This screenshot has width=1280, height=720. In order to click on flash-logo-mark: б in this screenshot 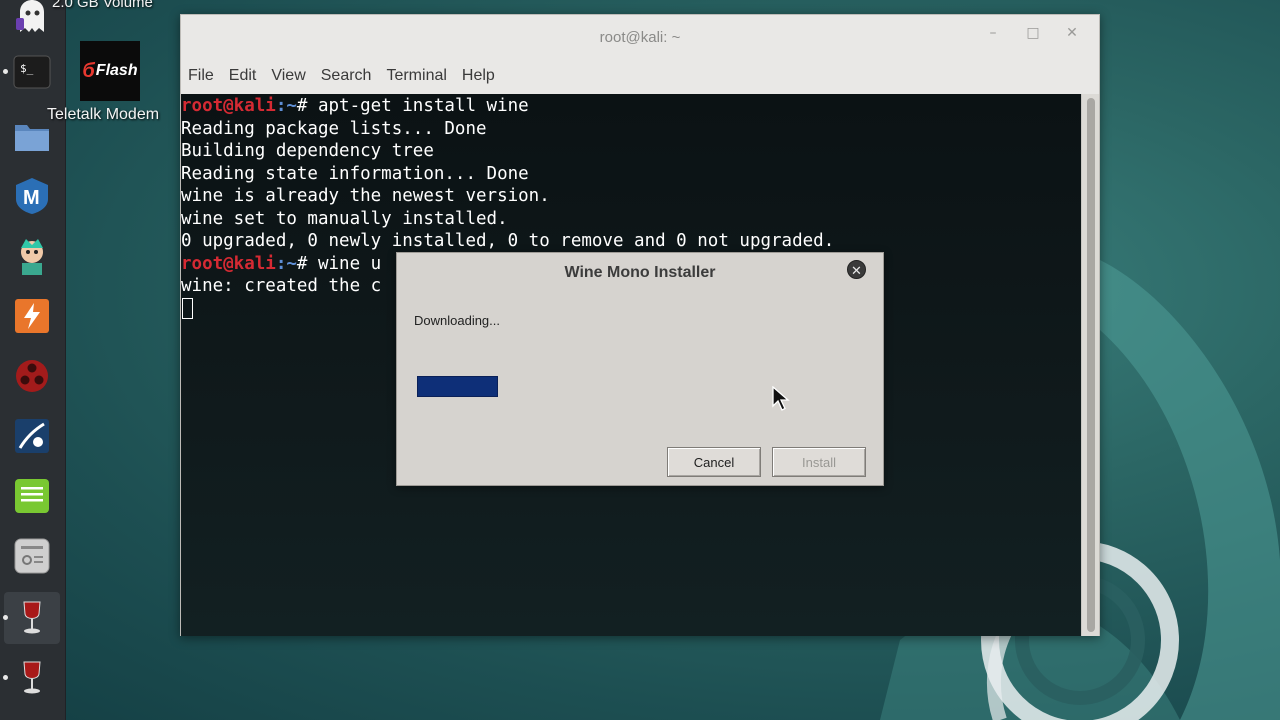, I will do `click(88, 70)`.